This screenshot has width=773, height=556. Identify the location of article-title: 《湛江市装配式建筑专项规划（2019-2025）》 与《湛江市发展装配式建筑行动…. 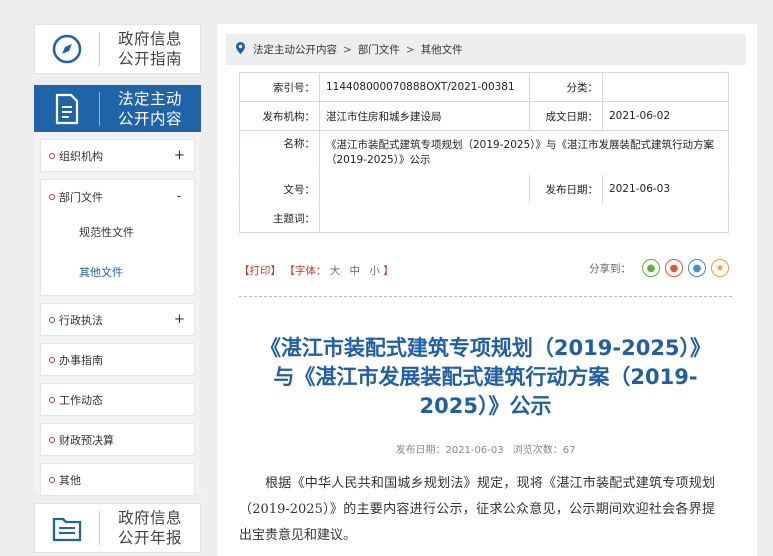
(485, 377).